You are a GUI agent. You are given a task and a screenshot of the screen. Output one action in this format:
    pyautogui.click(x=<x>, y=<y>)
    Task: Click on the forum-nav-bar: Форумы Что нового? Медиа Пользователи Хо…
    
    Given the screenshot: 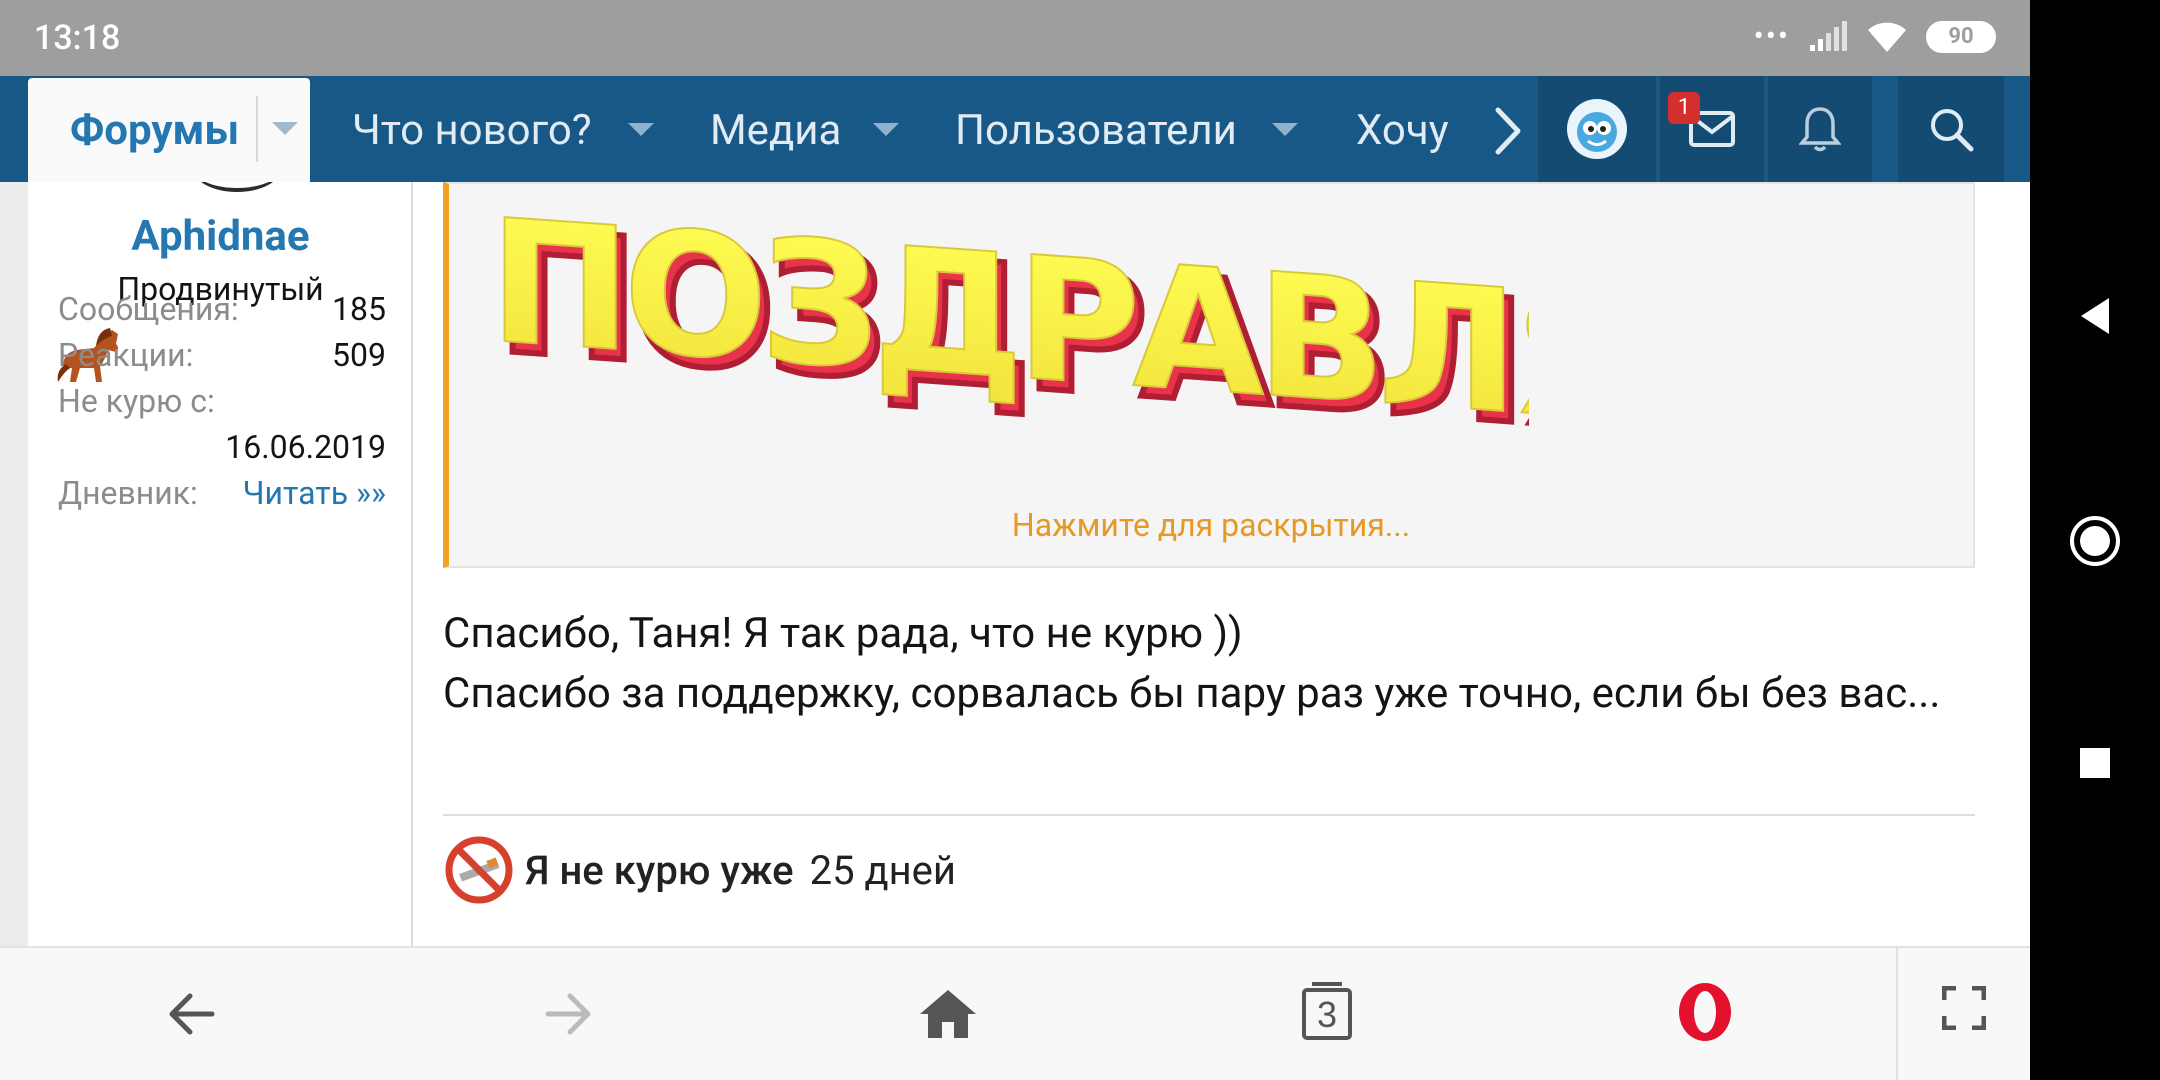 What is the action you would take?
    pyautogui.click(x=1015, y=129)
    